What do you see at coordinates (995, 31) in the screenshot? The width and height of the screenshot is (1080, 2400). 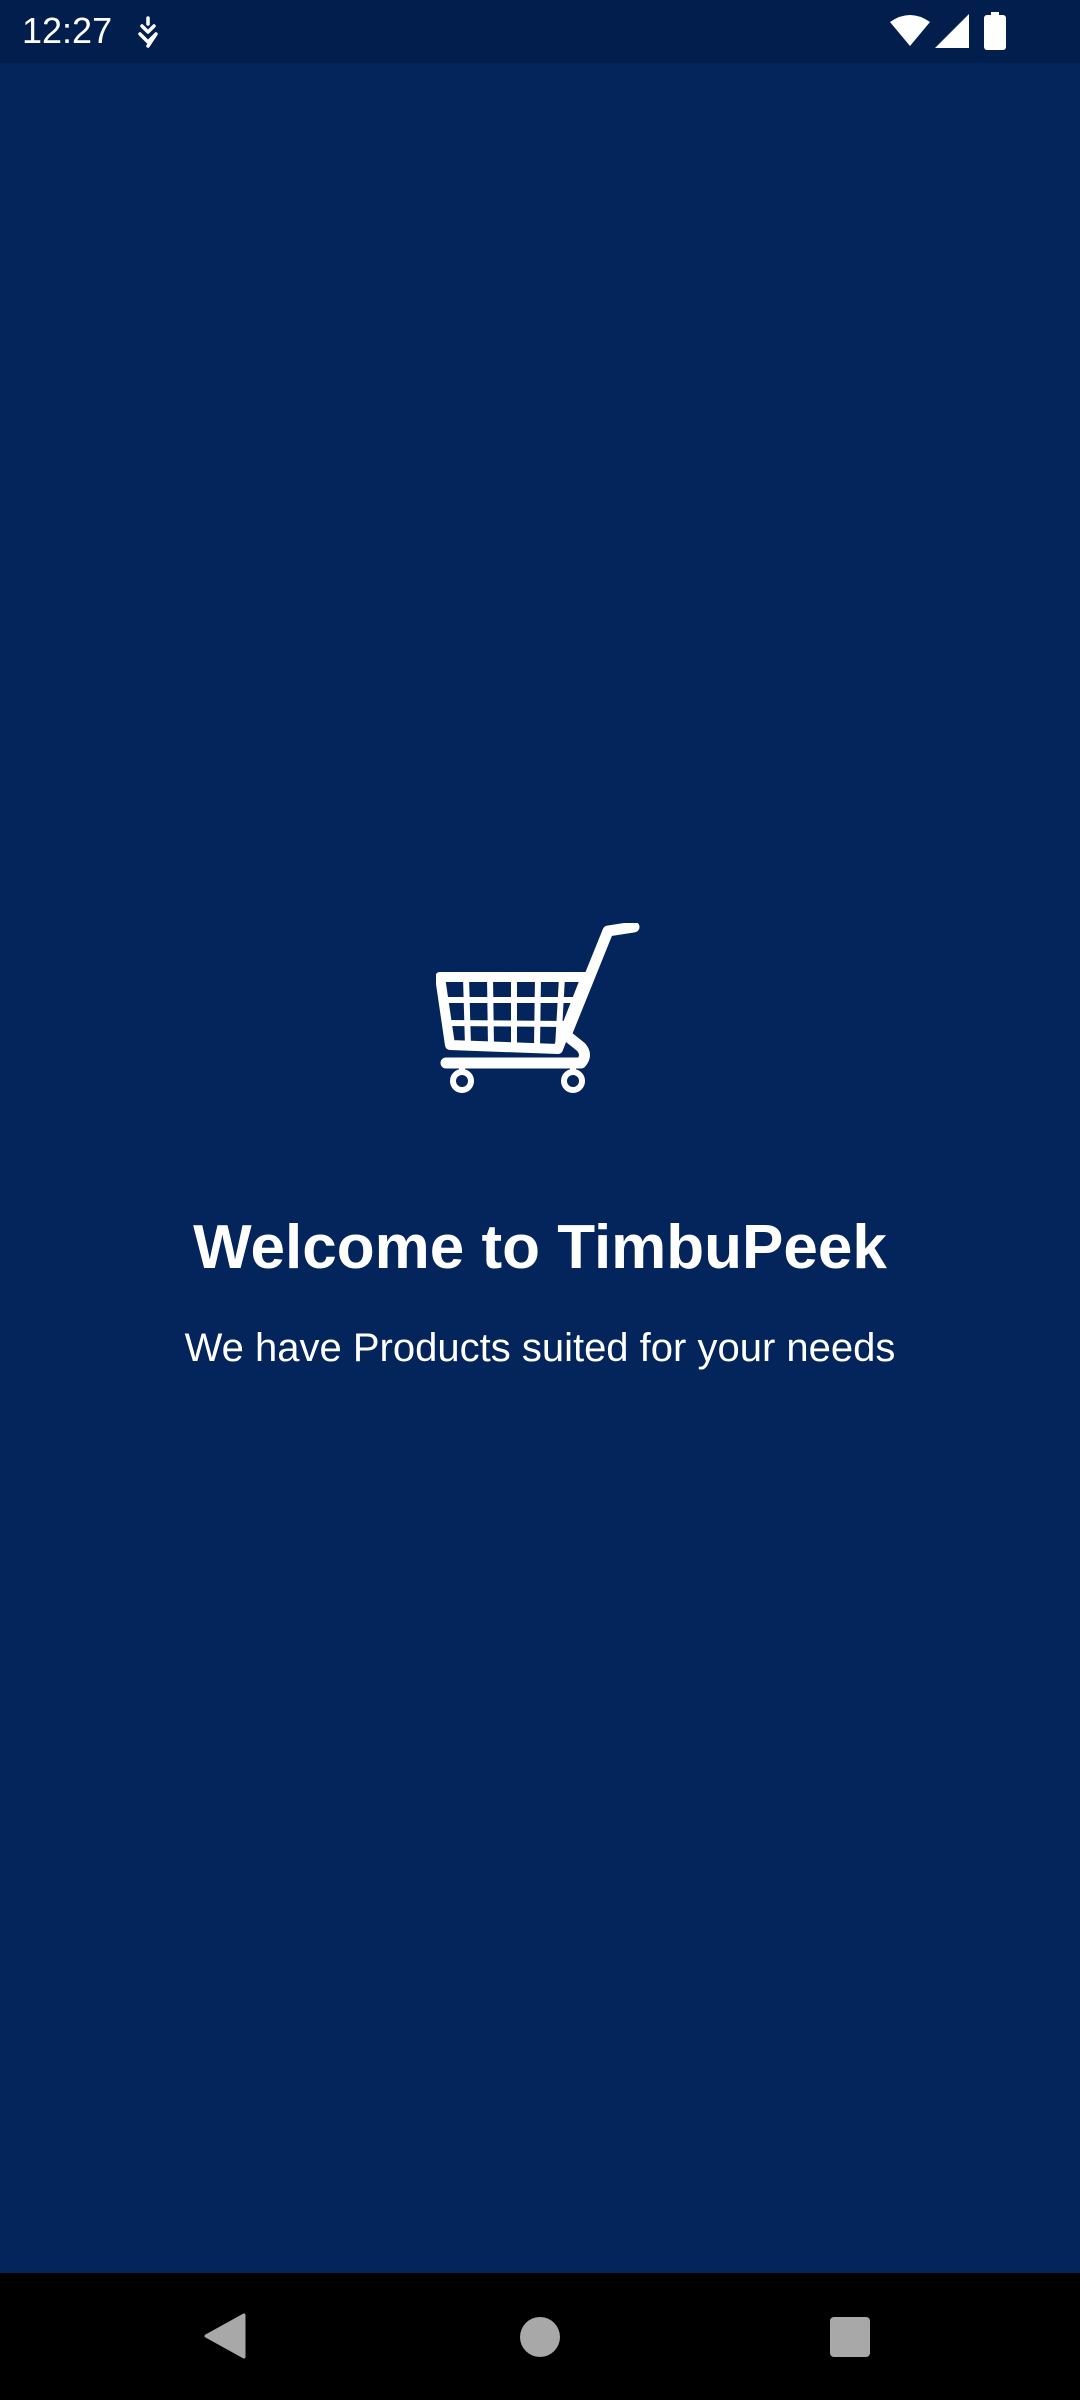 I see `battery-icon` at bounding box center [995, 31].